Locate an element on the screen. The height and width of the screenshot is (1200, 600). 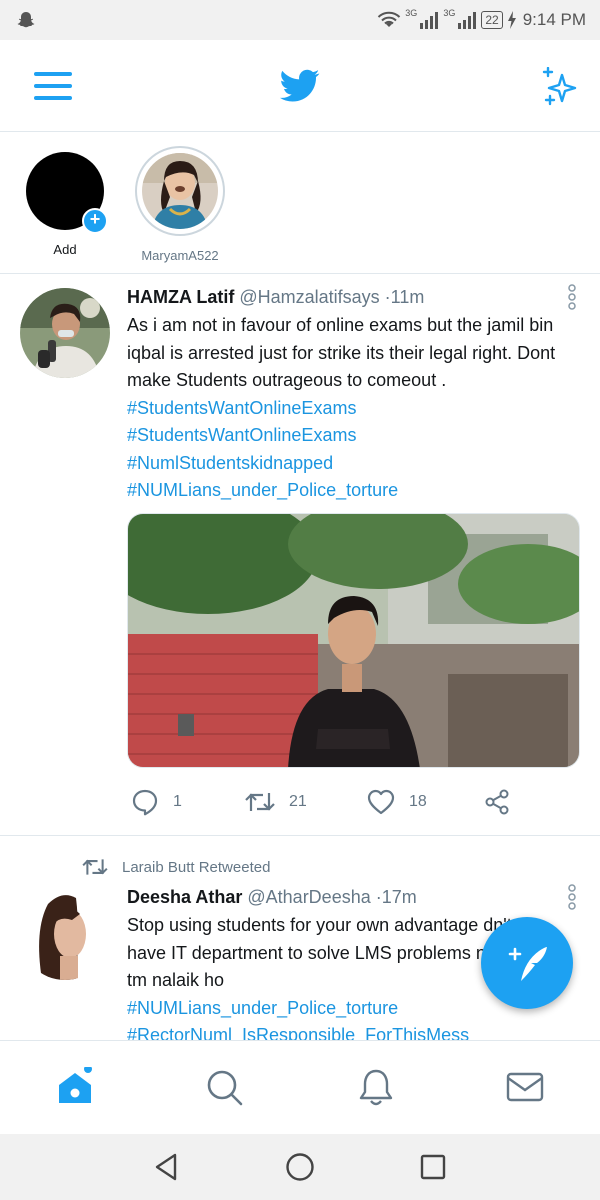
retweeted-by-text: Laraib Butt Retweeted is located at coordinates (196, 867).